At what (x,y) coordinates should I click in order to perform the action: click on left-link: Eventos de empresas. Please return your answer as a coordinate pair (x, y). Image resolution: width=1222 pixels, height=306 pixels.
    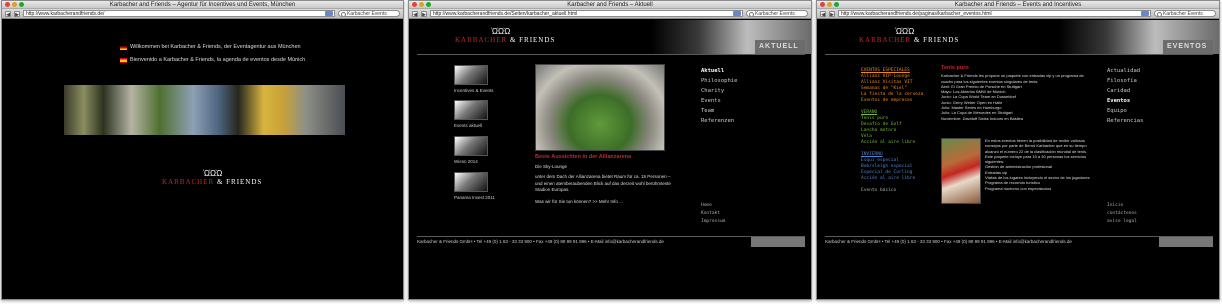
    Looking at the image, I should click on (892, 101).